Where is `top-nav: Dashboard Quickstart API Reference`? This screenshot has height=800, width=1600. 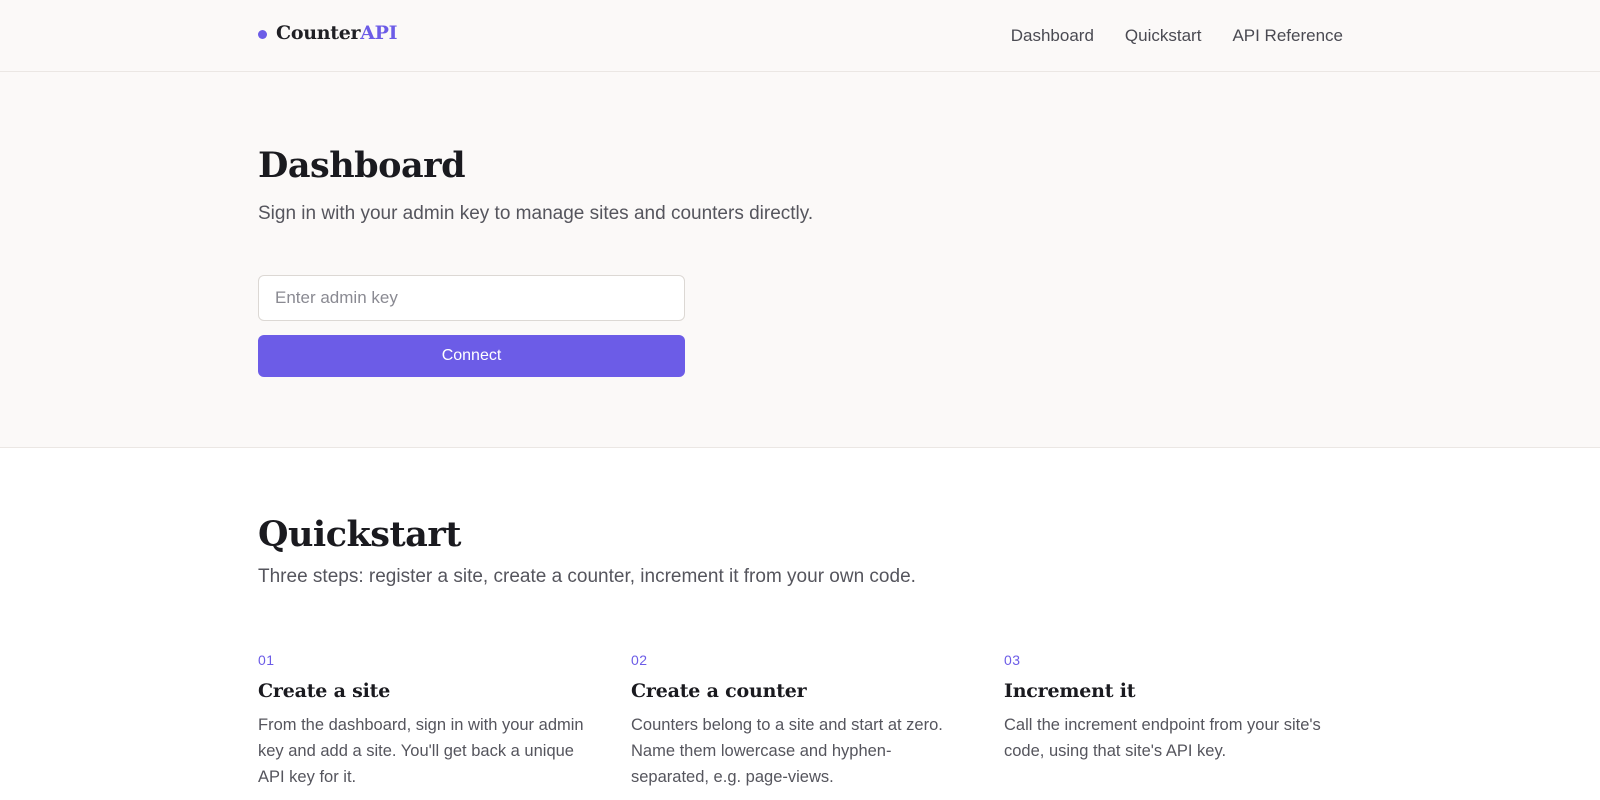
top-nav: Dashboard Quickstart API Reference is located at coordinates (1177, 36).